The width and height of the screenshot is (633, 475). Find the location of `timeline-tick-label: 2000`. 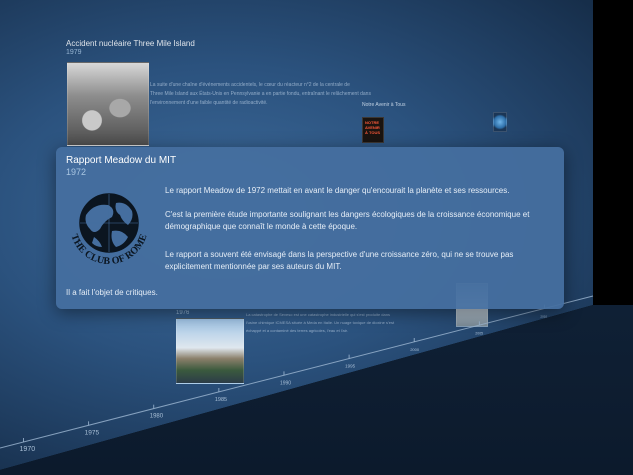

timeline-tick-label: 2000 is located at coordinates (415, 349).